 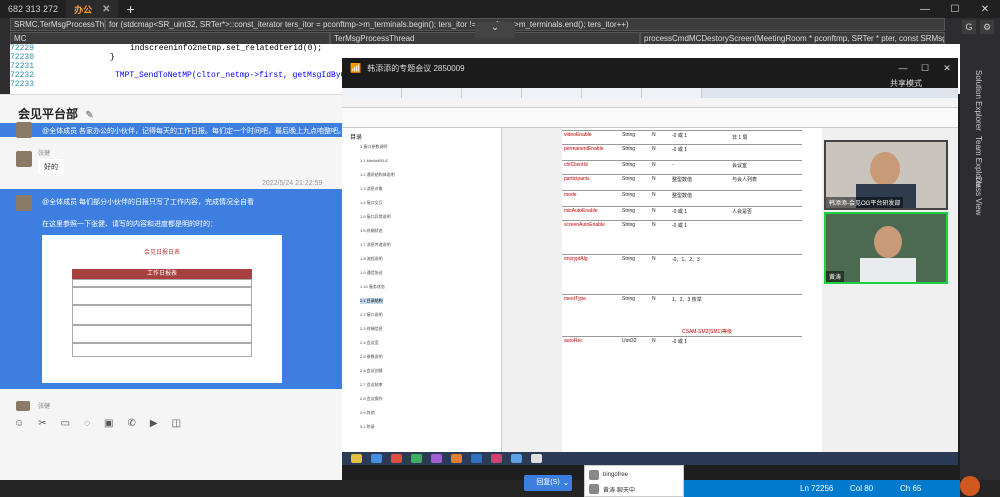 What do you see at coordinates (131, 423) in the screenshot?
I see `phone-icon: ✆` at bounding box center [131, 423].